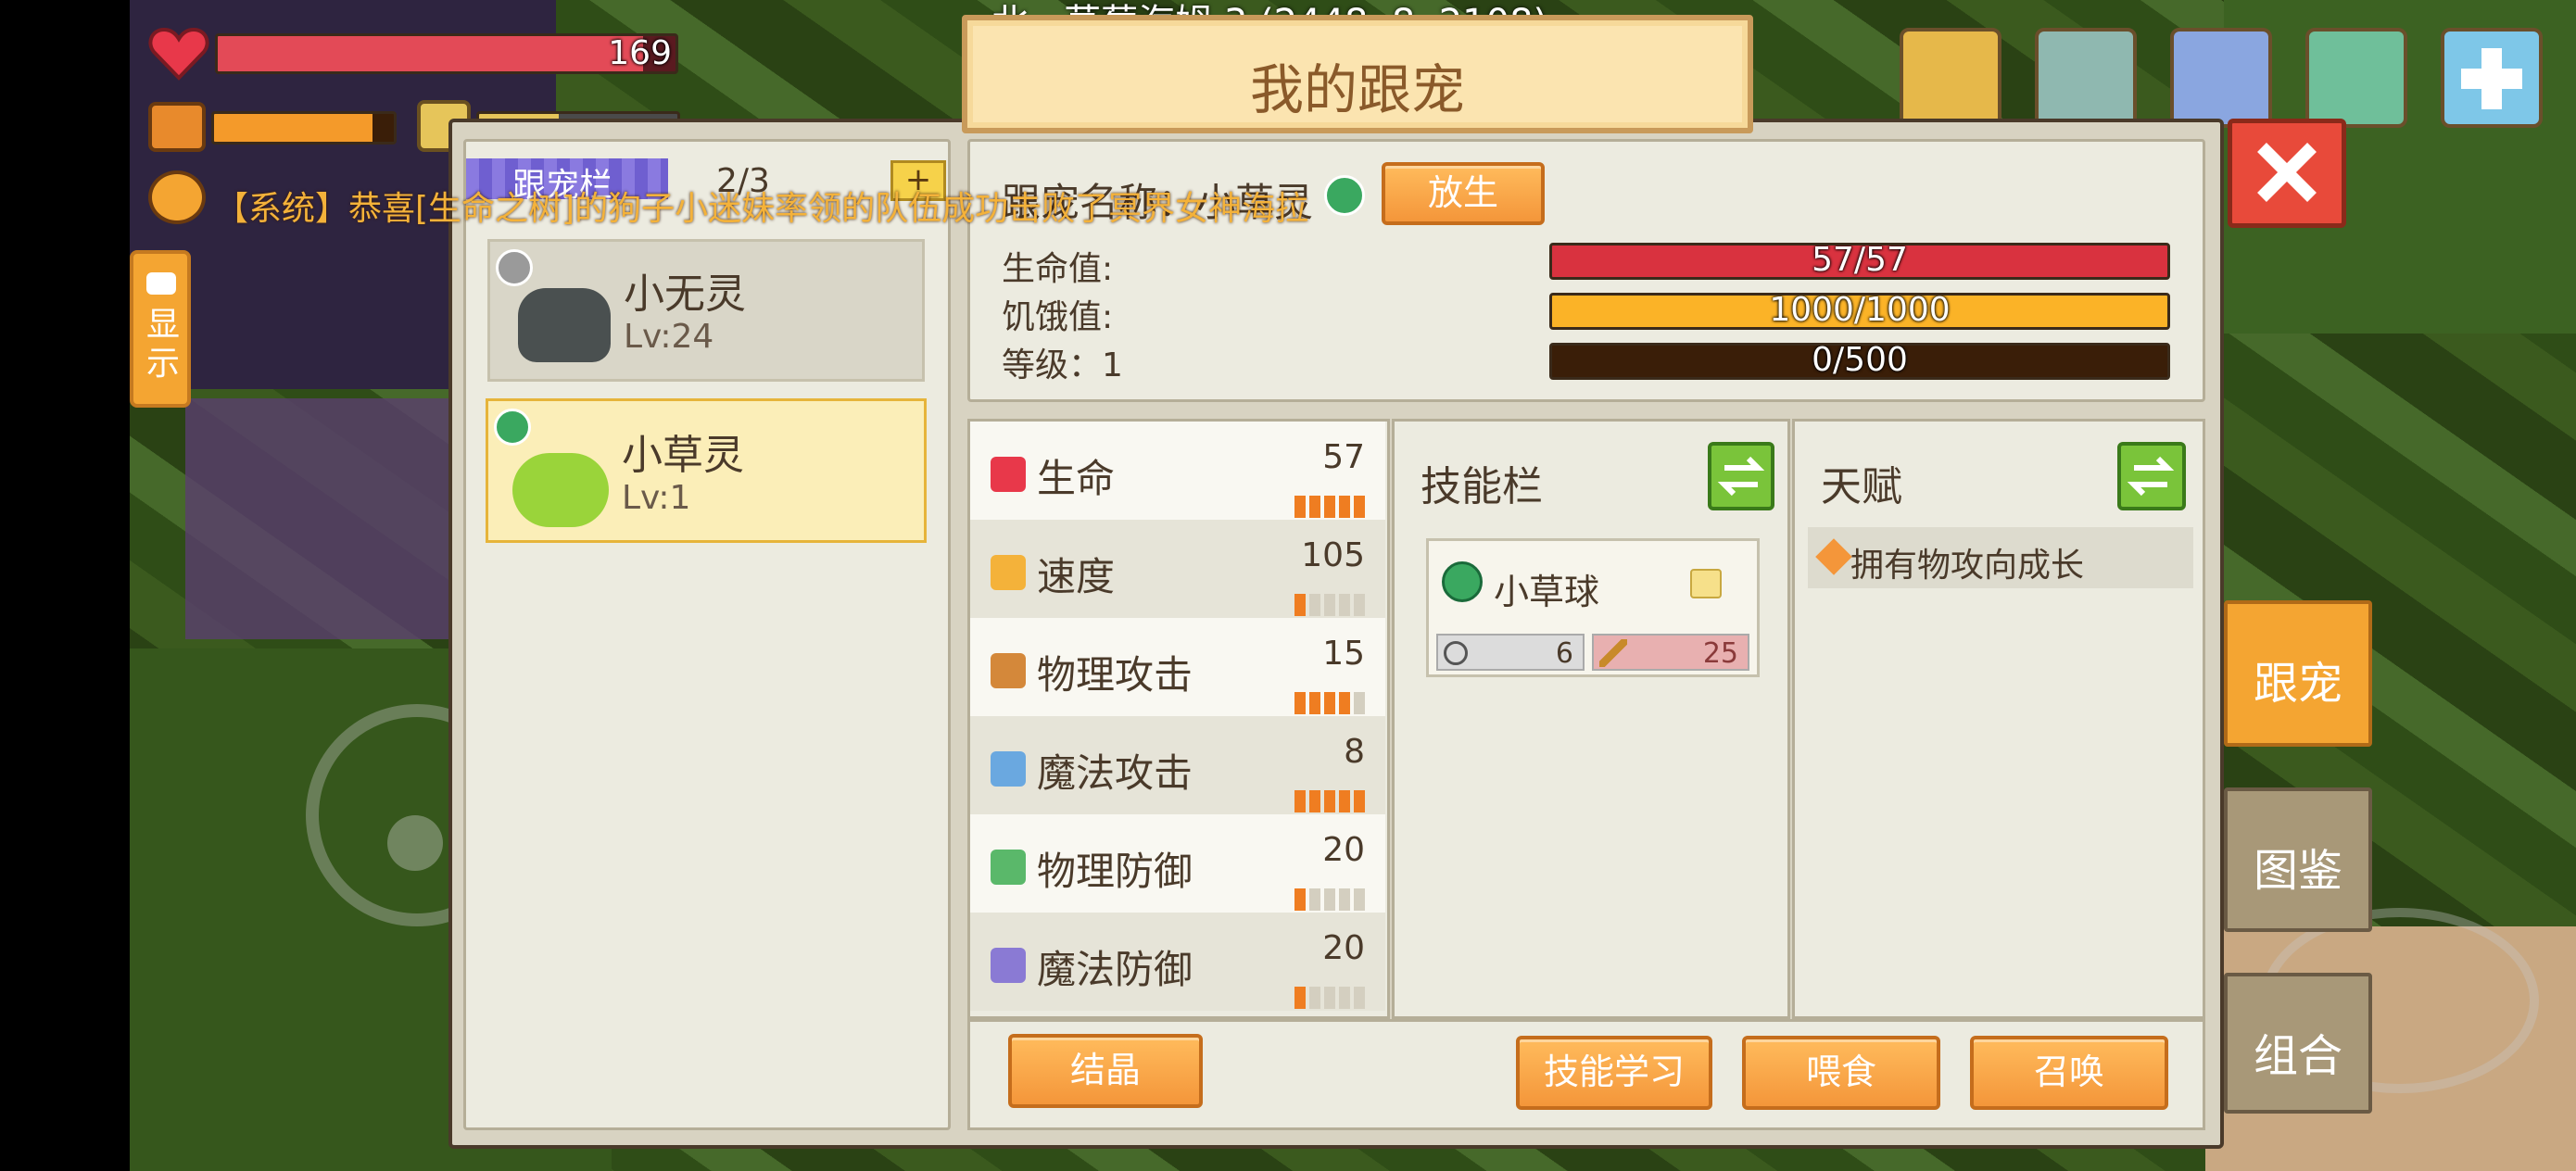 The width and height of the screenshot is (2576, 1171). What do you see at coordinates (2000, 558) in the screenshot?
I see `talent-item: 拥有物攻向成长` at bounding box center [2000, 558].